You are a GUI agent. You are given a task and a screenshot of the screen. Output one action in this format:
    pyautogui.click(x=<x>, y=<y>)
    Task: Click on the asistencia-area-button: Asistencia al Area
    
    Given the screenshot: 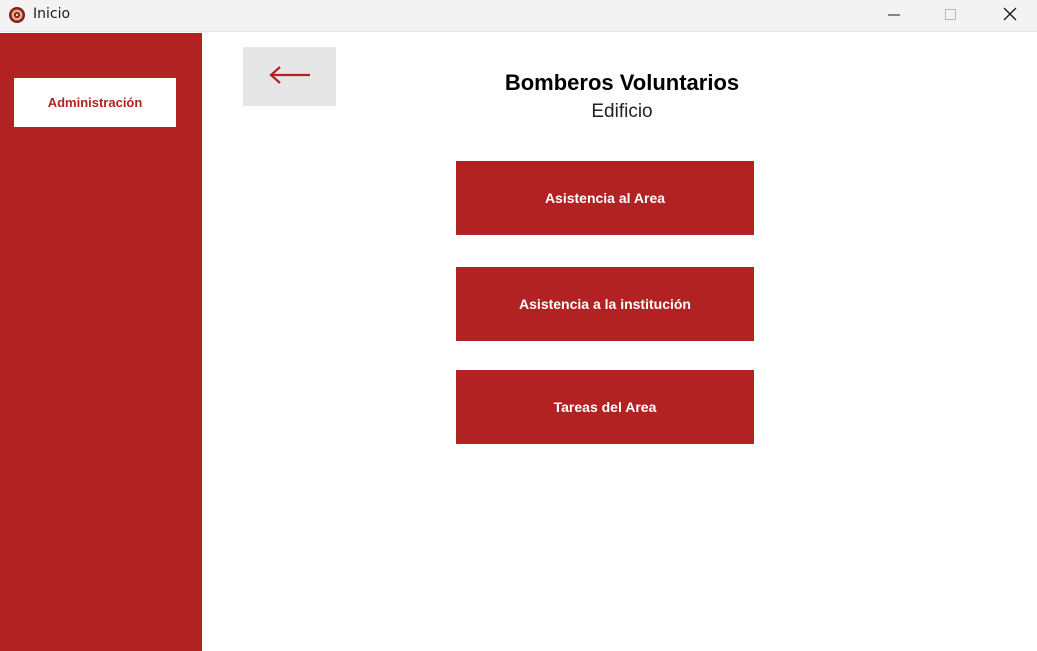 What is the action you would take?
    pyautogui.click(x=605, y=198)
    